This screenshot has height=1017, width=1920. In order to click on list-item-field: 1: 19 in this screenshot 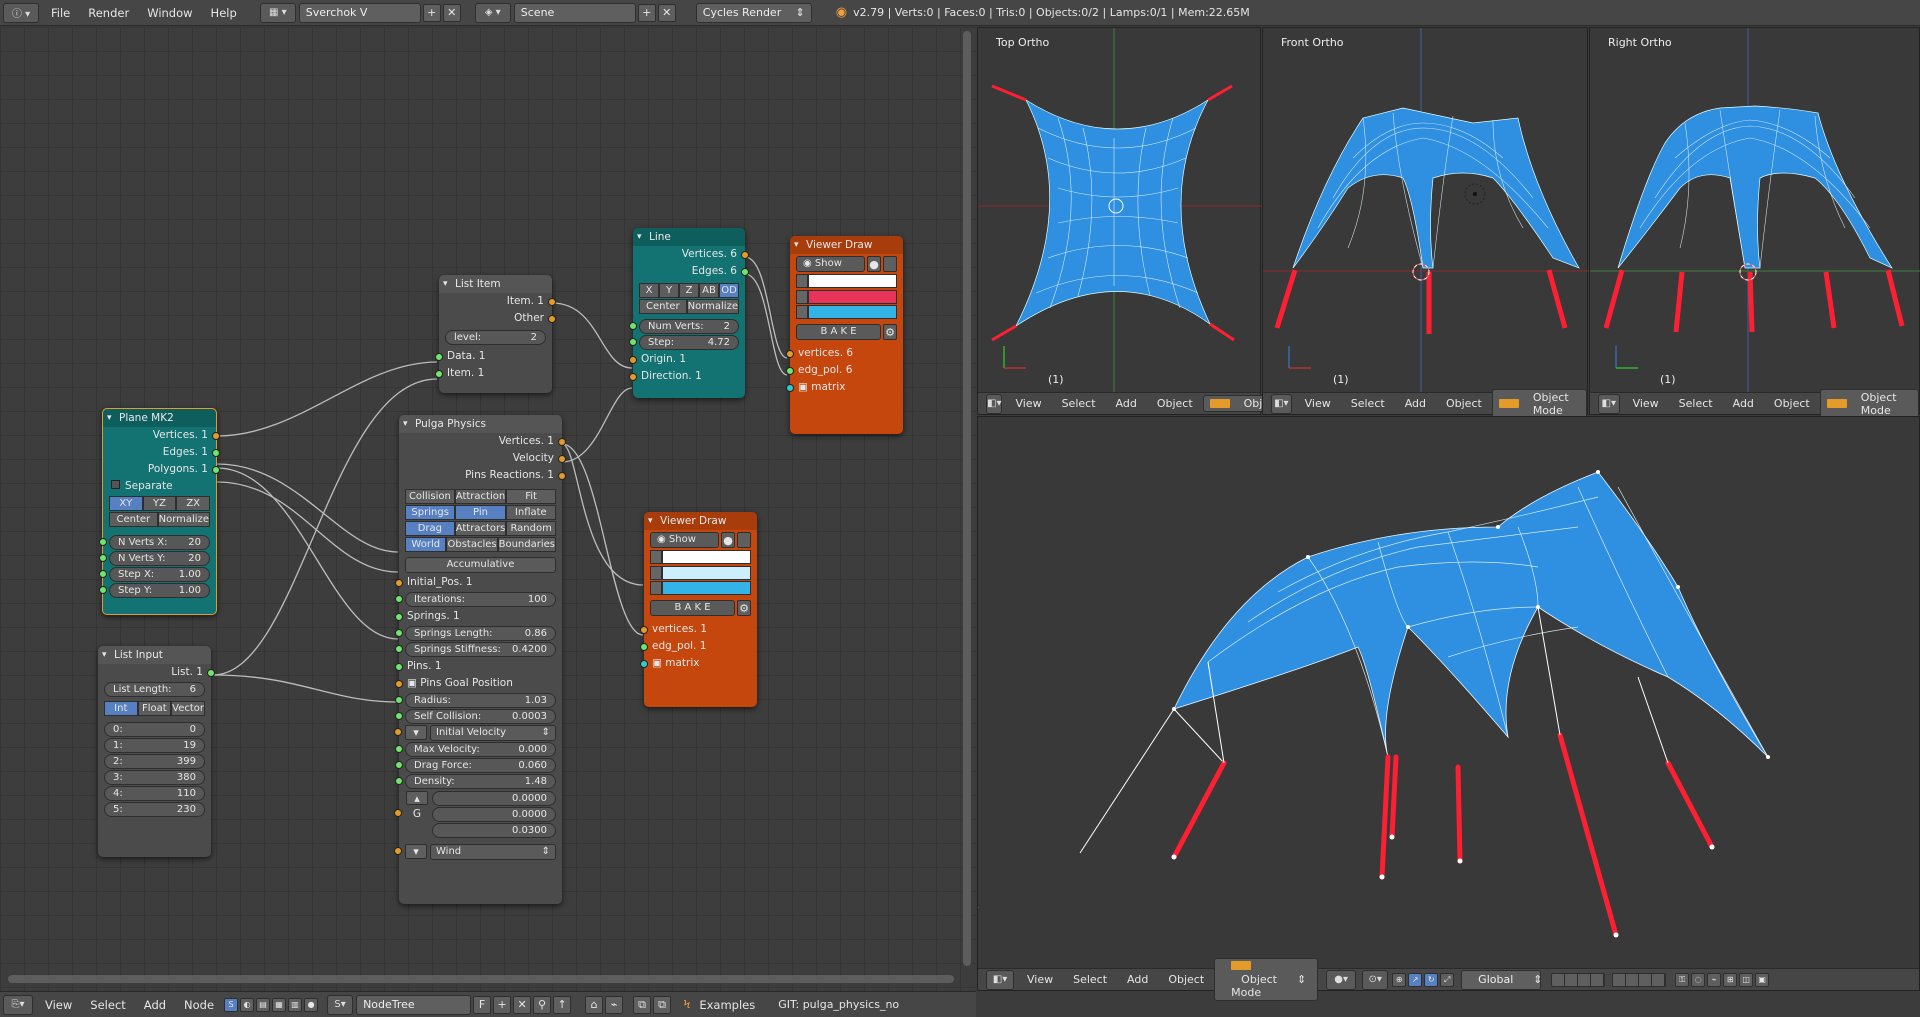, I will do `click(154, 745)`.